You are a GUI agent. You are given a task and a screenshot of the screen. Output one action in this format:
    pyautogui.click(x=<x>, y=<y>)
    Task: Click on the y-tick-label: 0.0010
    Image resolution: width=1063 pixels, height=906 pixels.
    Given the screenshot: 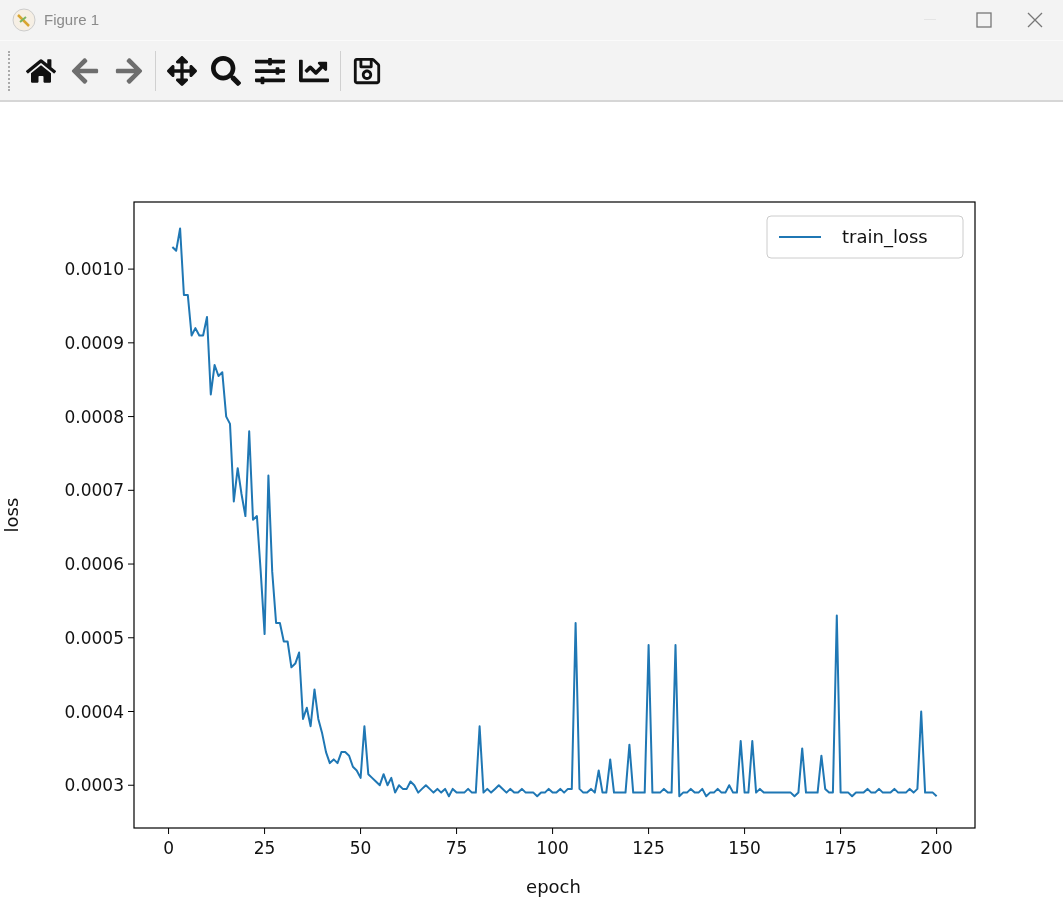 What is the action you would take?
    pyautogui.click(x=94, y=269)
    